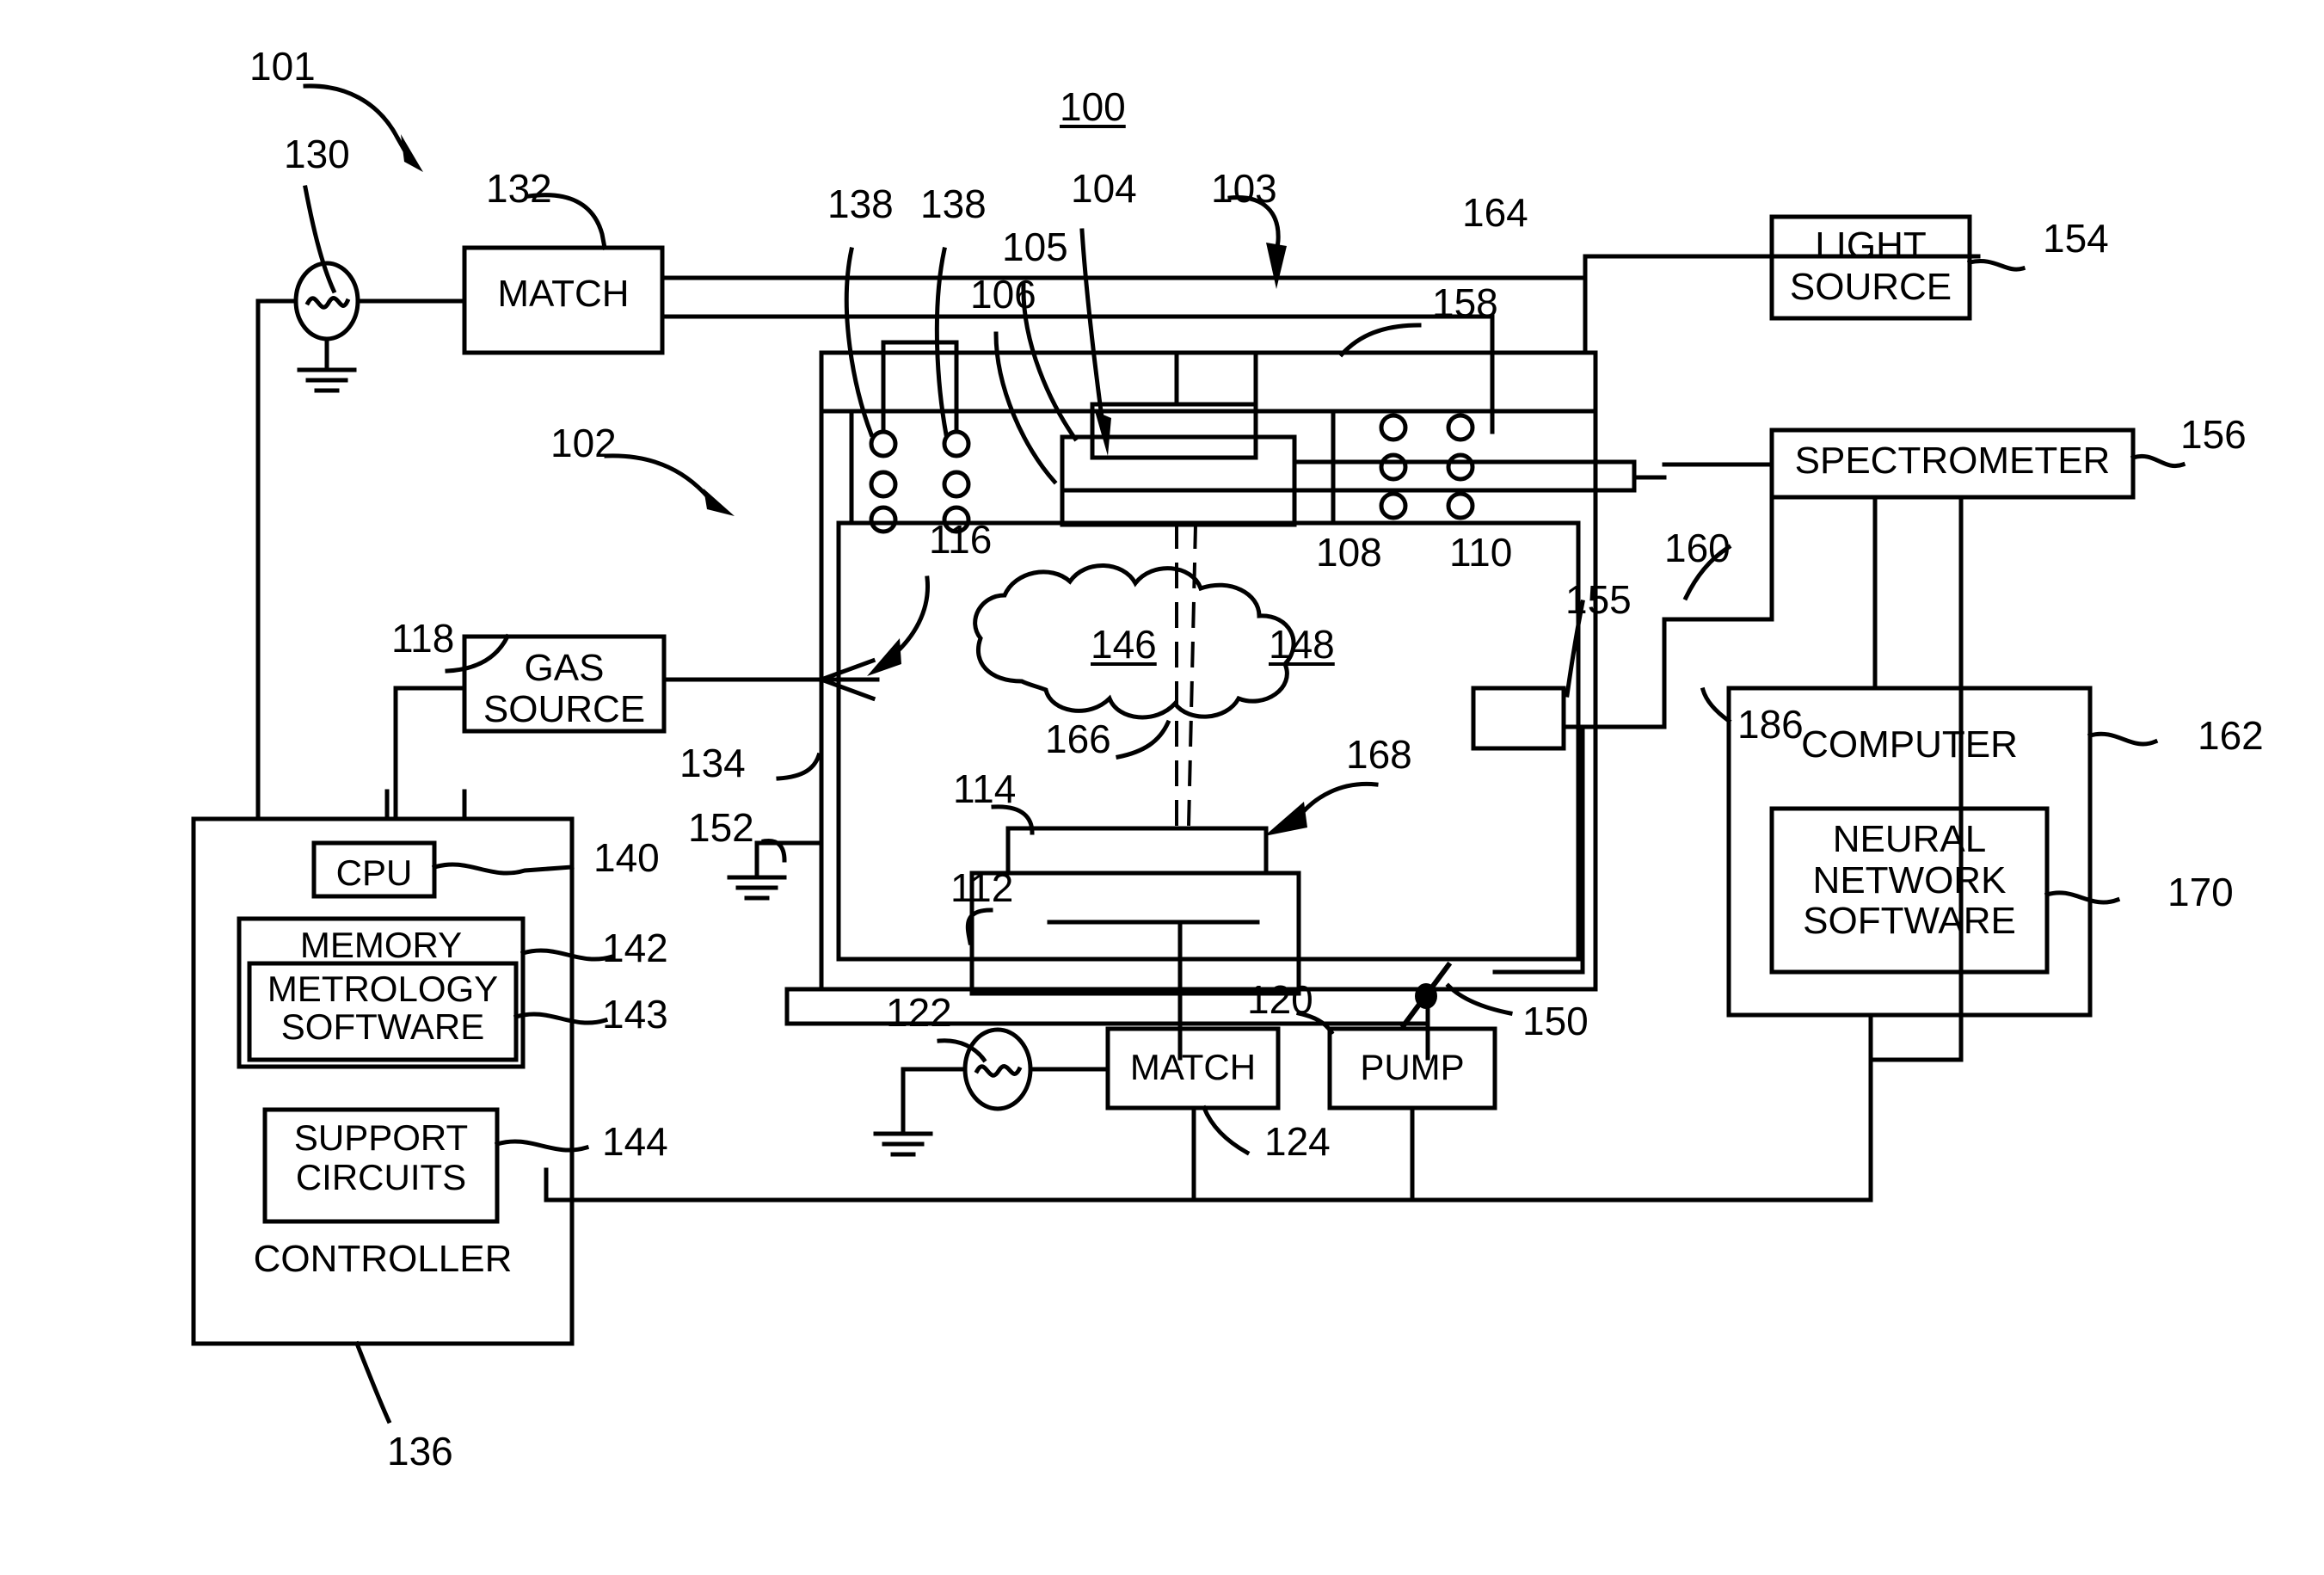  Describe the element at coordinates (519, 189) in the screenshot. I see `ref-132: 132` at that location.